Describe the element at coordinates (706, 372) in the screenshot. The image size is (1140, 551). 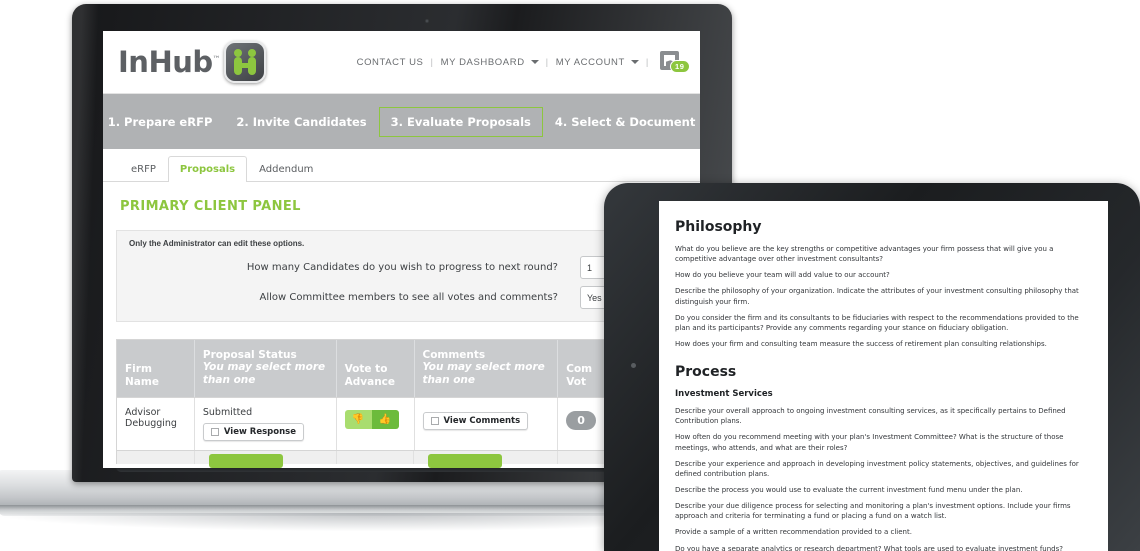
I see `section-heading-process: Process` at that location.